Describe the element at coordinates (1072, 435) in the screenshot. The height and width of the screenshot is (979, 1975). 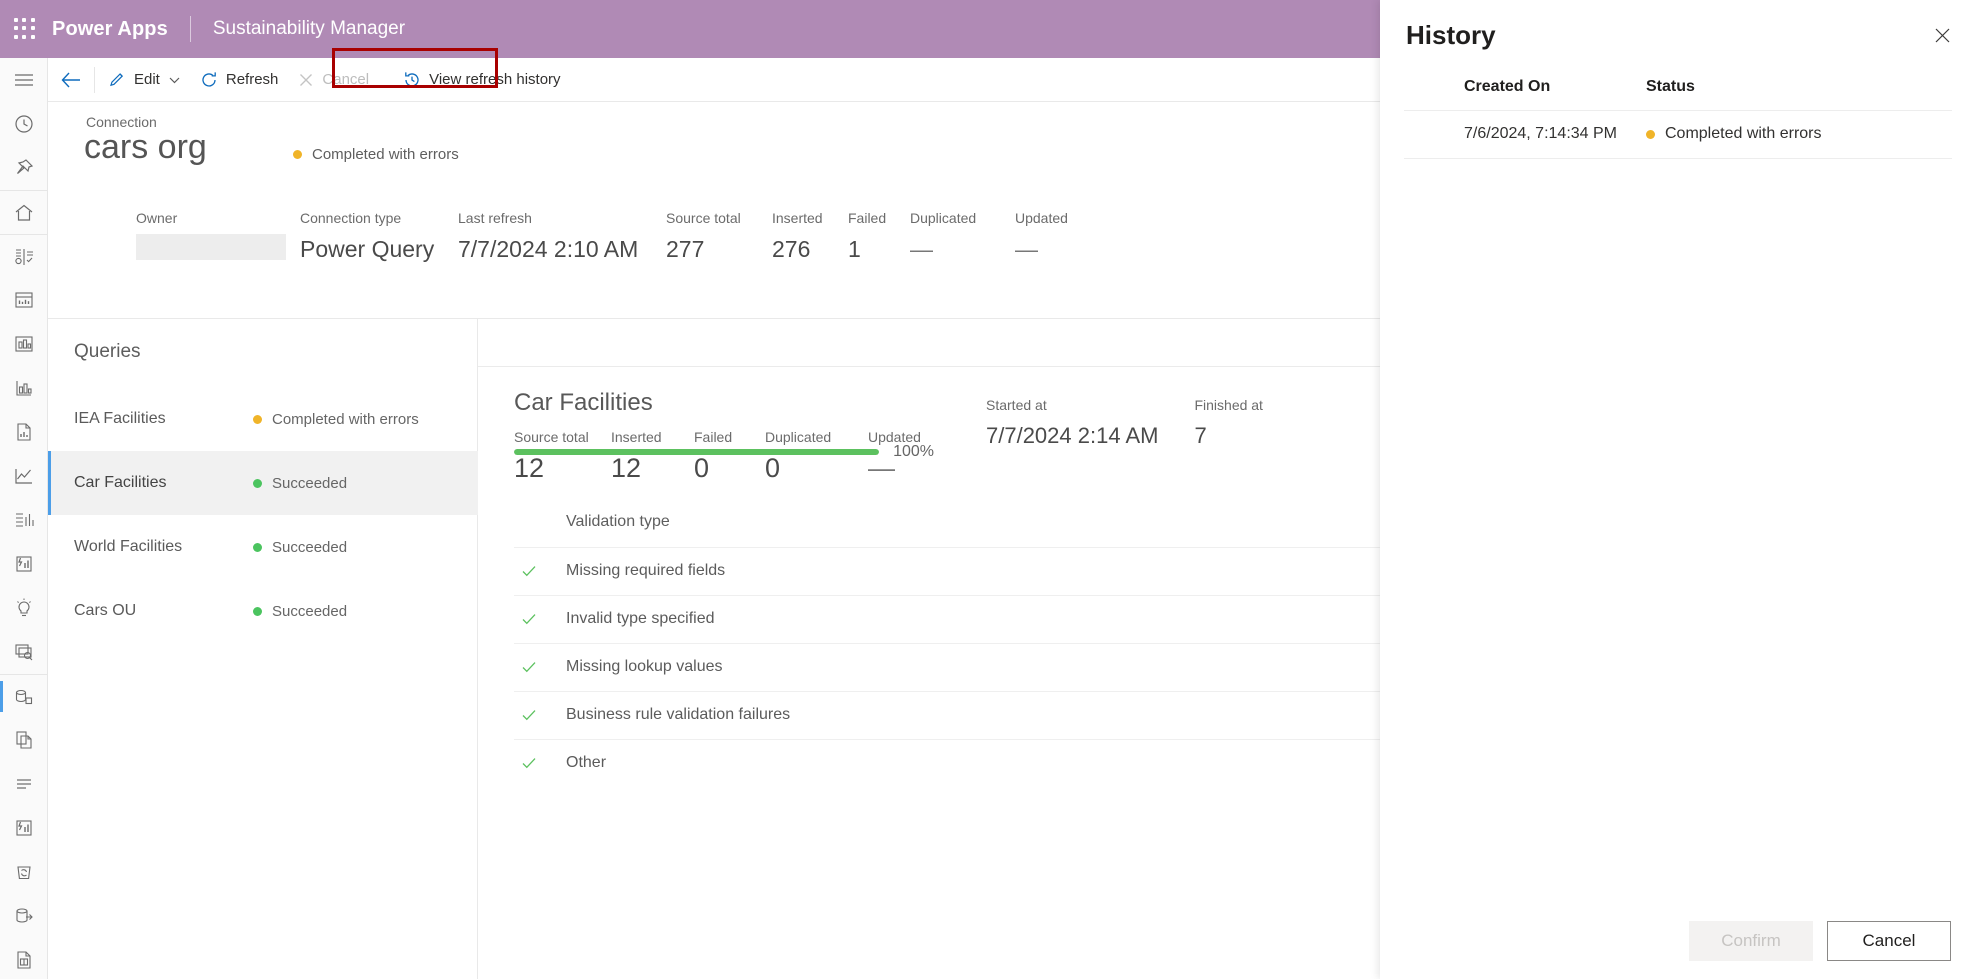
I see `timing-value: 7/7/2024 2:14 AM` at that location.